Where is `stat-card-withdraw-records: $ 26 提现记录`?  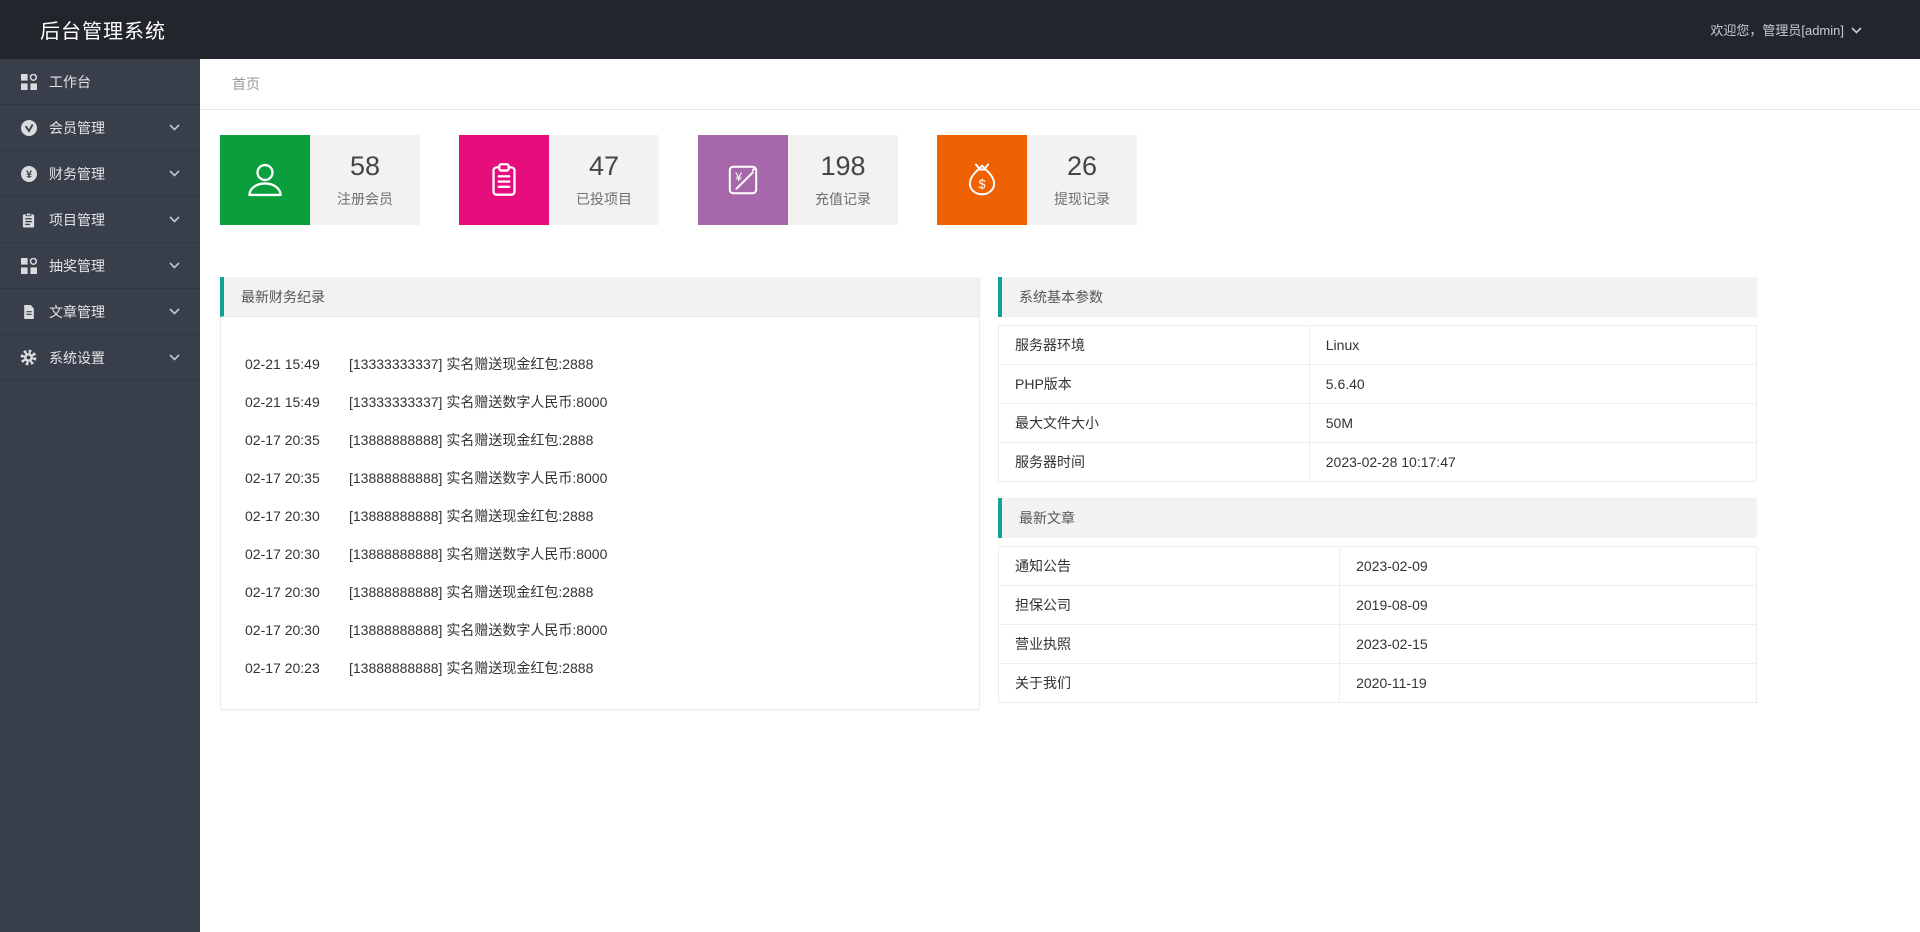
stat-card-withdraw-records: $ 26 提现记录 is located at coordinates (1037, 180).